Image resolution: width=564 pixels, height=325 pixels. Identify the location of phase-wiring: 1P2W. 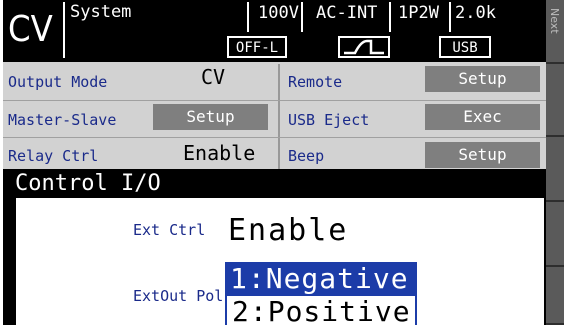
(418, 13).